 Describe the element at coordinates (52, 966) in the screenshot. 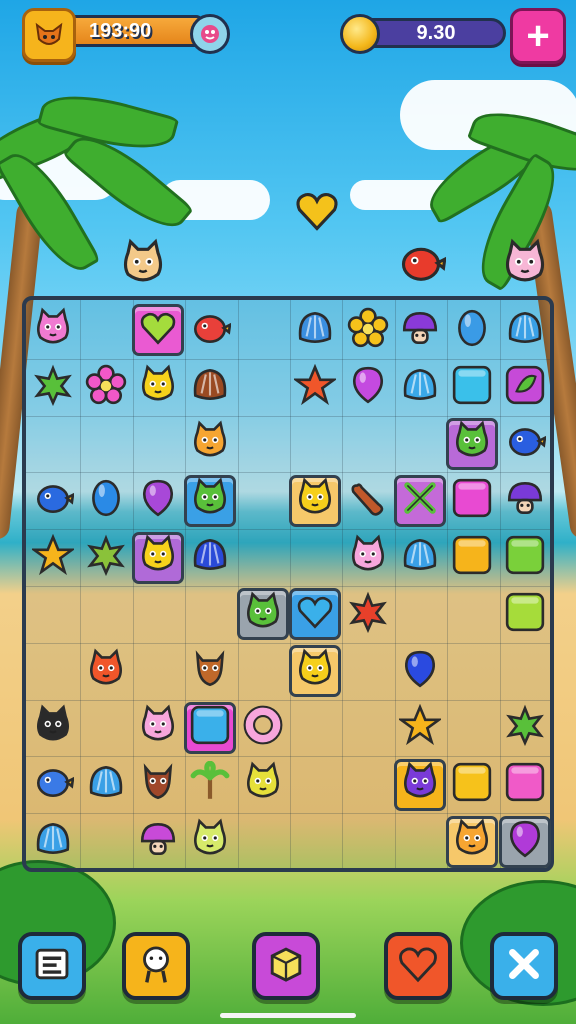

I see `map-button` at that location.